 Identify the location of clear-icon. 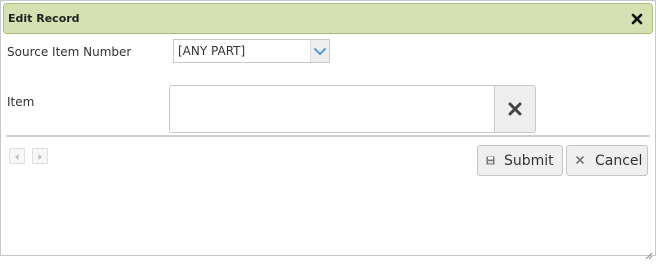
(515, 109).